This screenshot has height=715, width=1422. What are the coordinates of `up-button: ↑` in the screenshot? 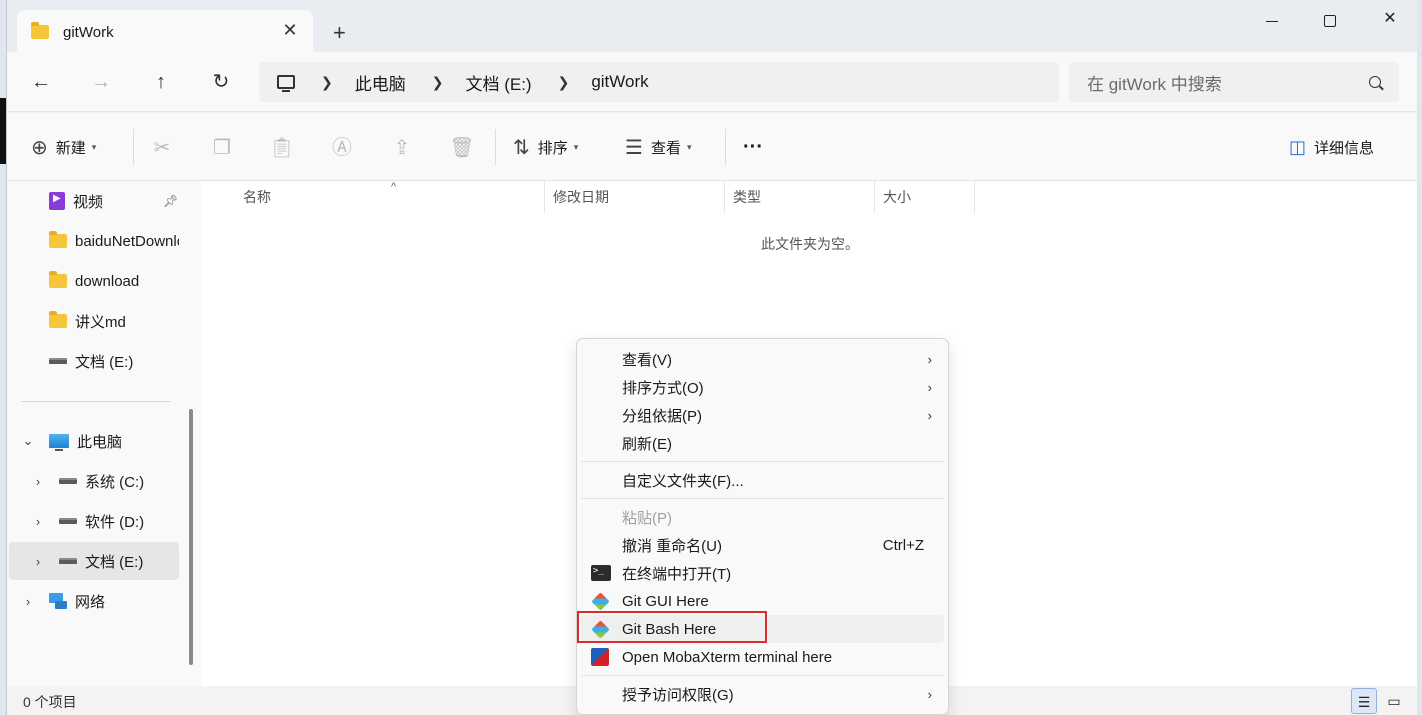 It's located at (161, 82).